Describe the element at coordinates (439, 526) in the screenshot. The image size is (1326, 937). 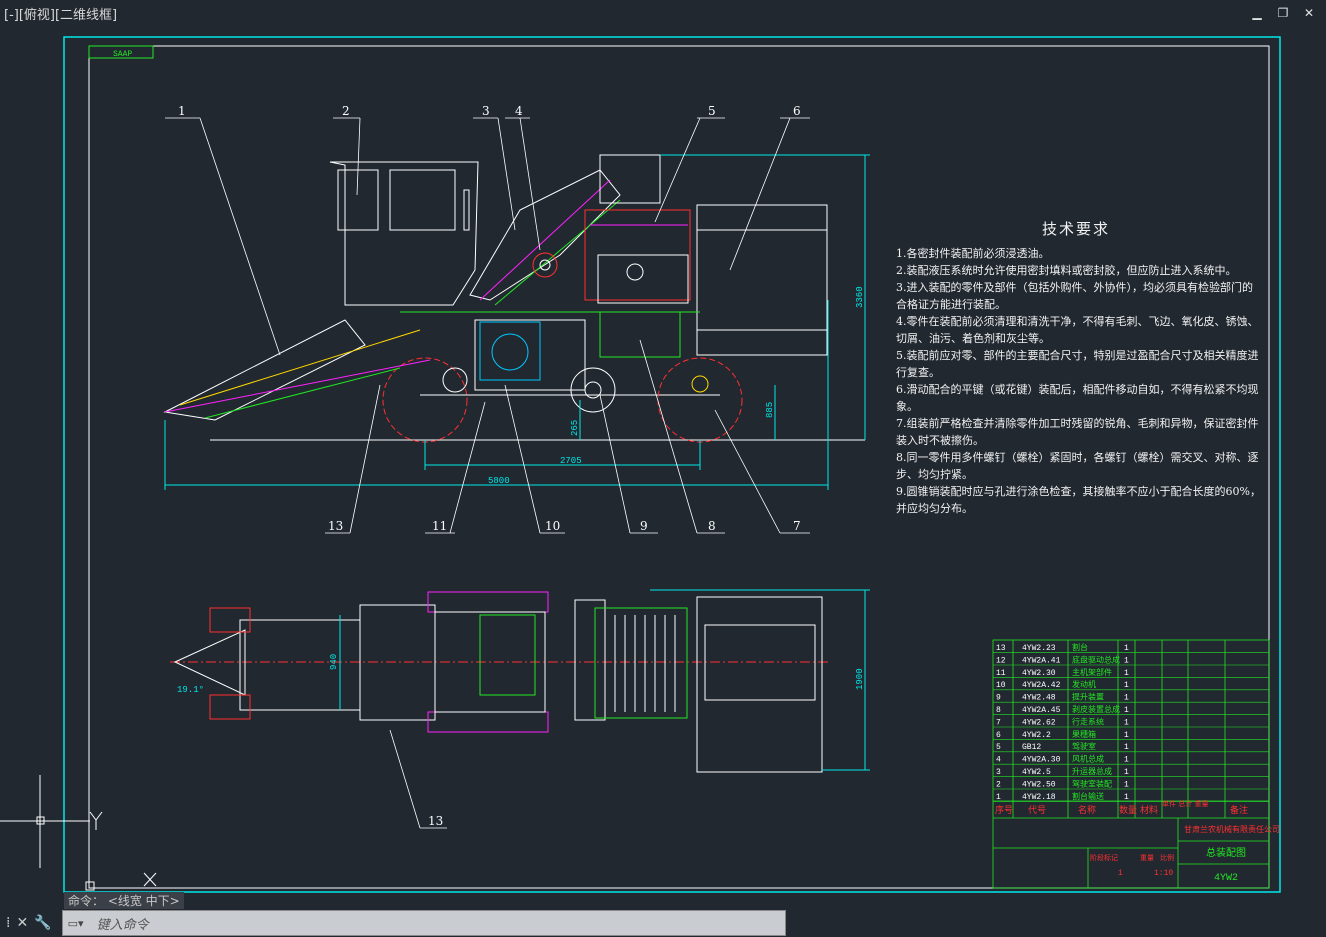
I see `balloon-11: 11` at that location.